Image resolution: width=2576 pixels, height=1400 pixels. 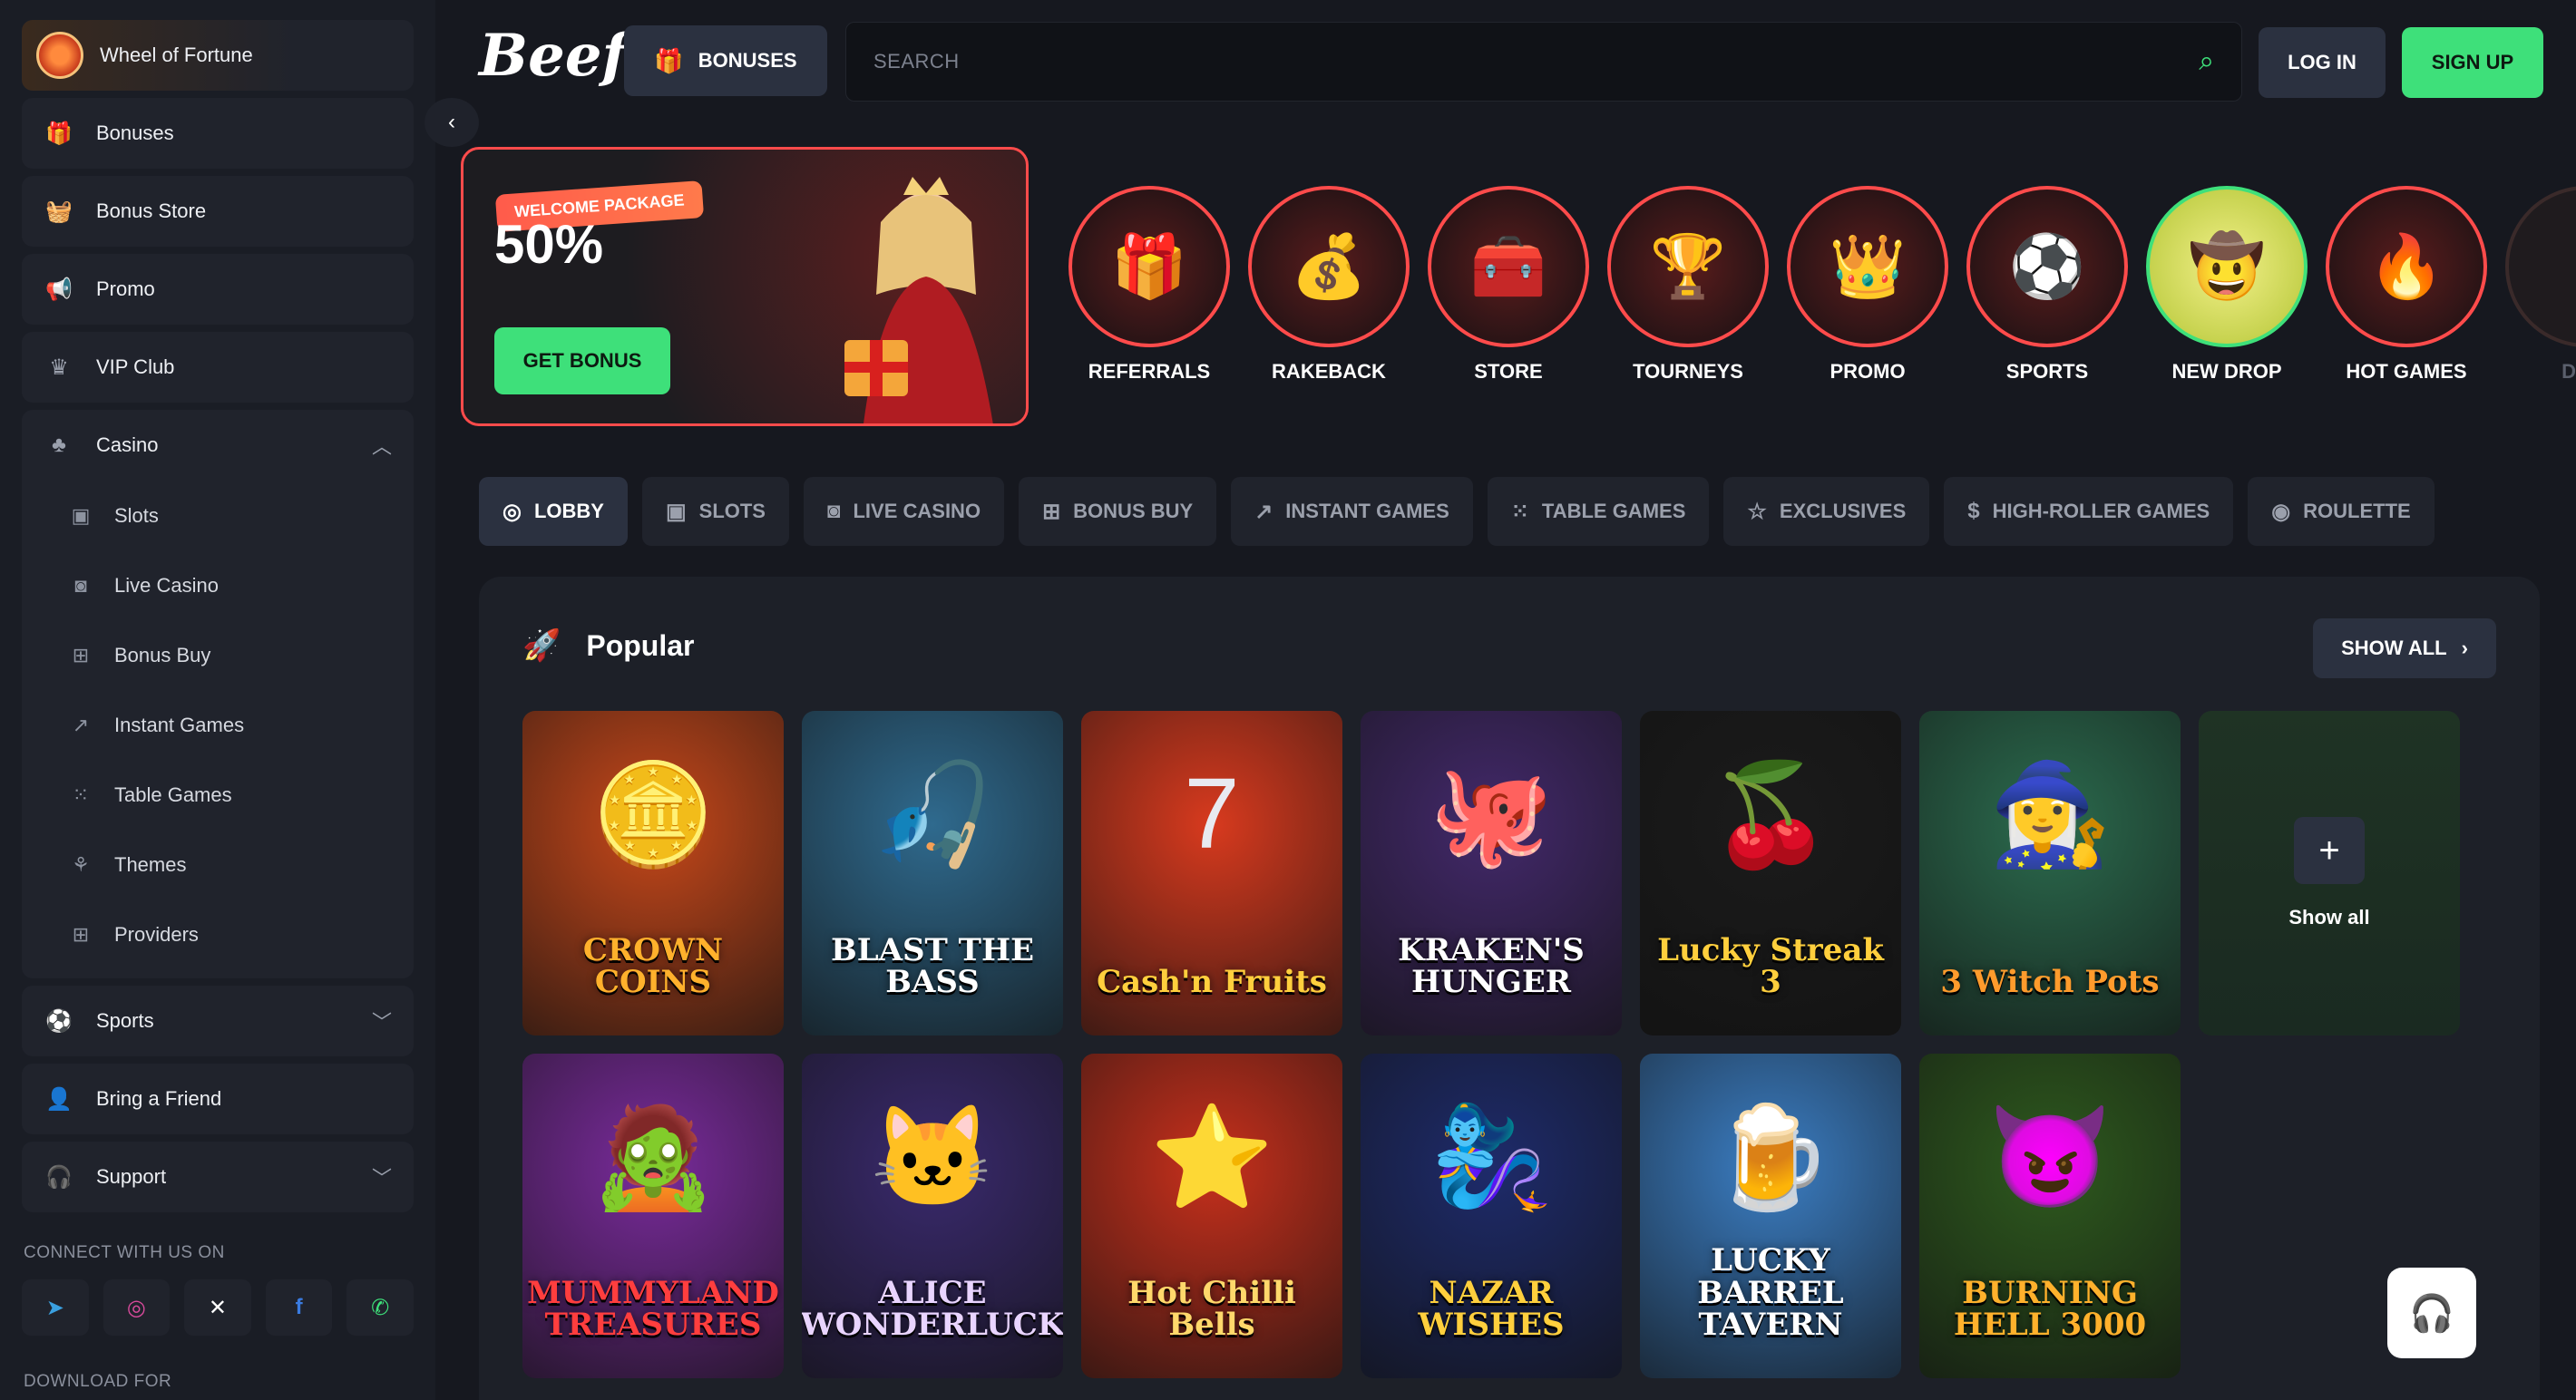 I want to click on sidebar-item-sports: ⚽ Sports ﹀, so click(x=218, y=1021).